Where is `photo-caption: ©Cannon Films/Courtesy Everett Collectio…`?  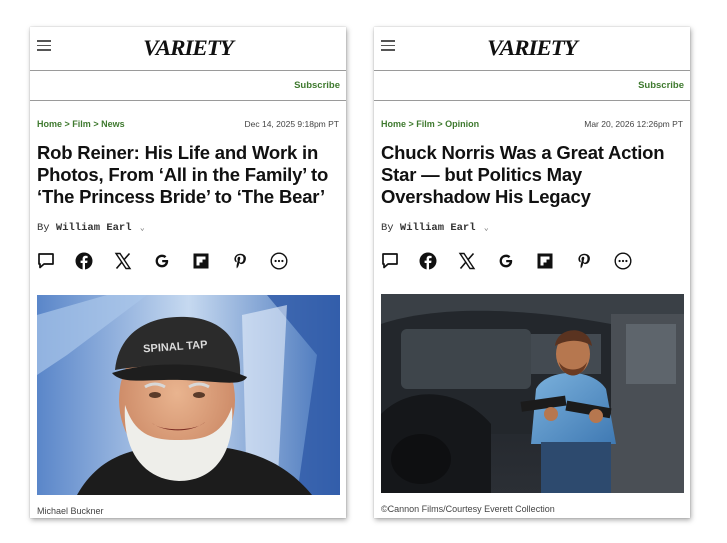
photo-caption: ©Cannon Films/Courtesy Everett Collectio… is located at coordinates (468, 509).